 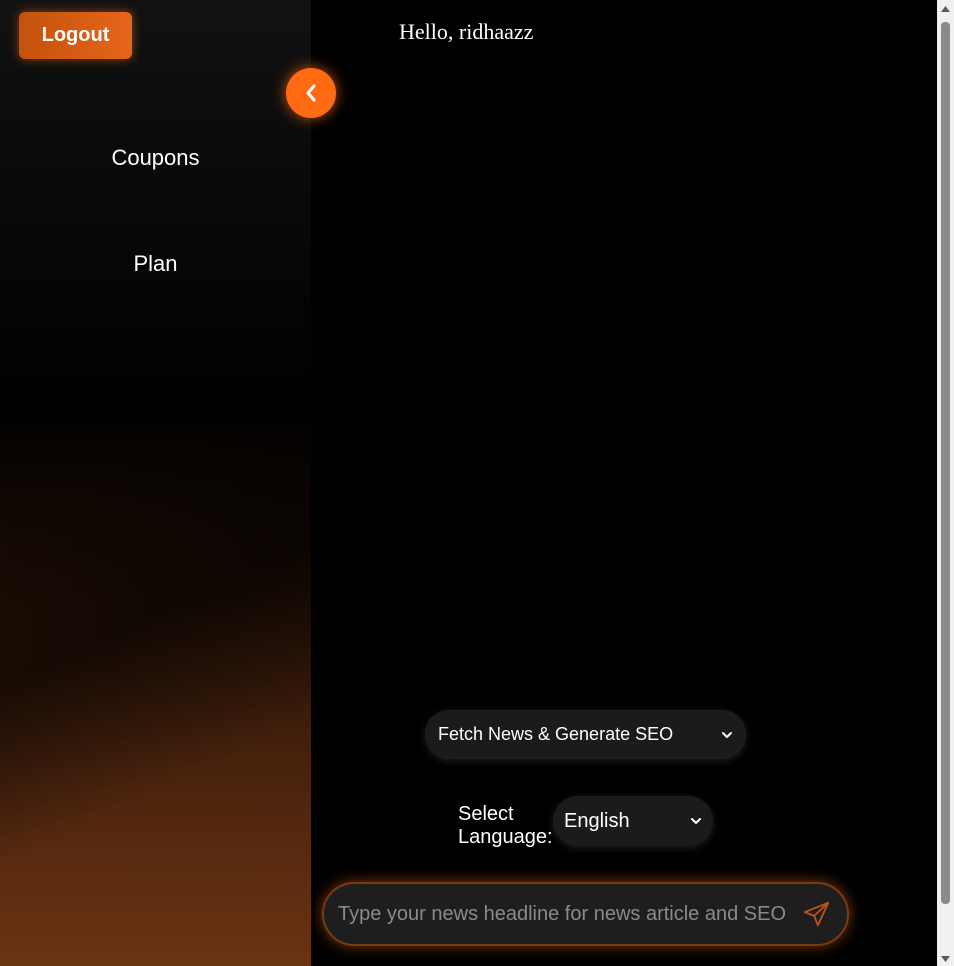 I want to click on sidebar-item-plan: Plan, so click(x=155, y=264).